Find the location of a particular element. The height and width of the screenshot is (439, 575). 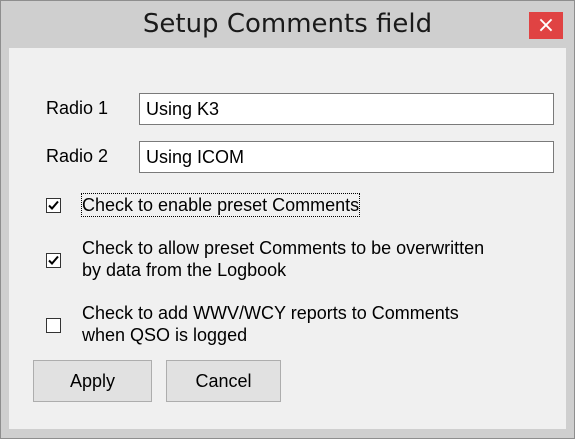

enable-preset-comments-checkbox is located at coordinates (53, 205).